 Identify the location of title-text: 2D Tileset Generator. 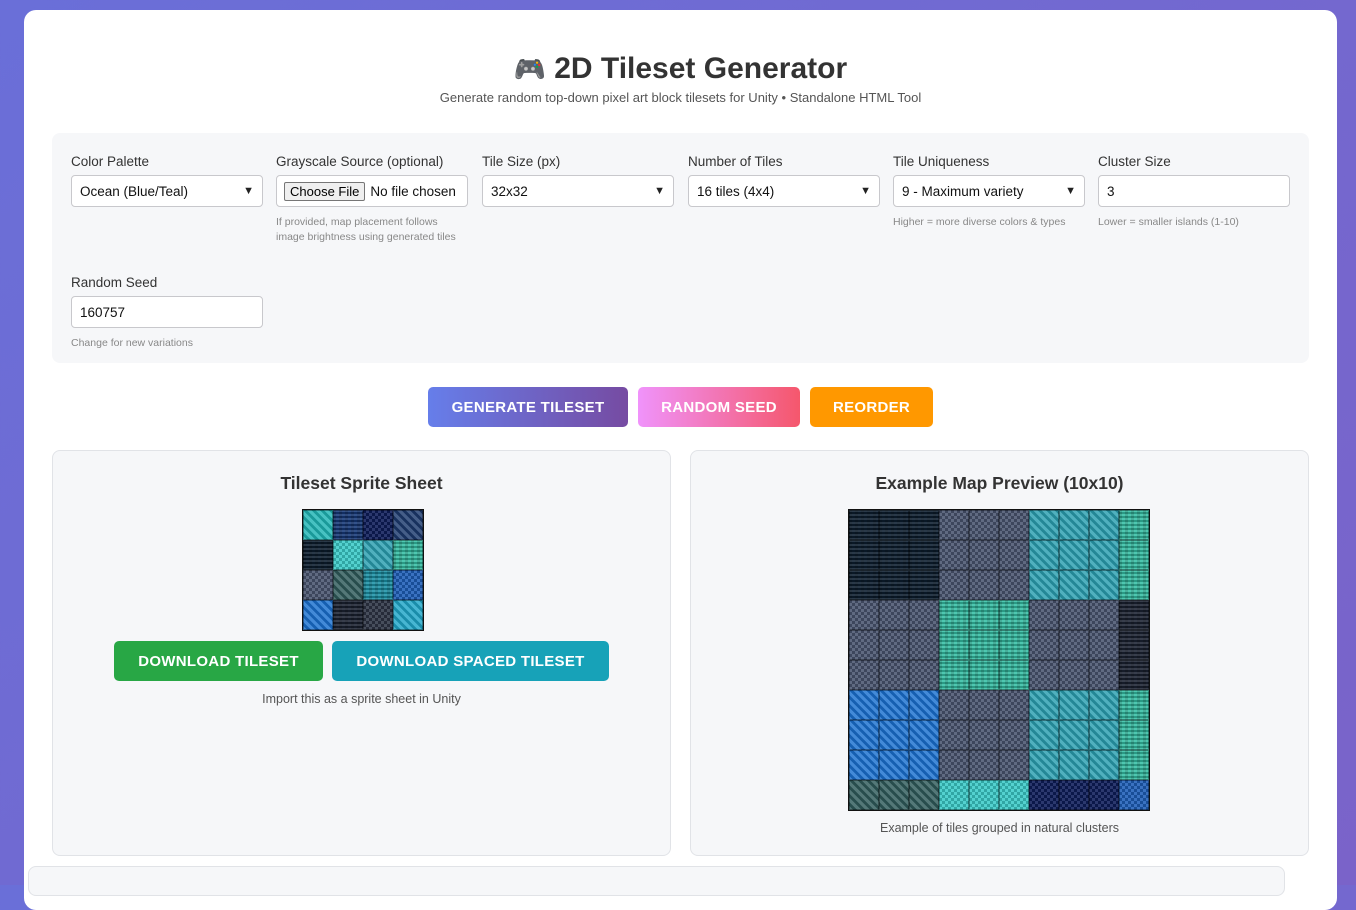
(701, 68).